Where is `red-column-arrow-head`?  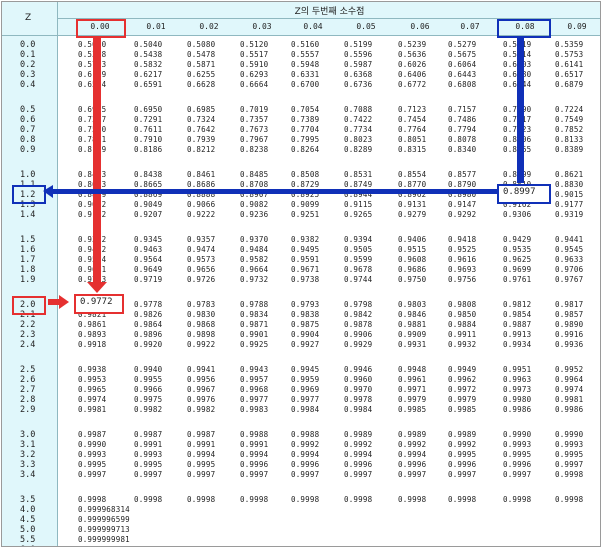 red-column-arrow-head is located at coordinates (97, 287).